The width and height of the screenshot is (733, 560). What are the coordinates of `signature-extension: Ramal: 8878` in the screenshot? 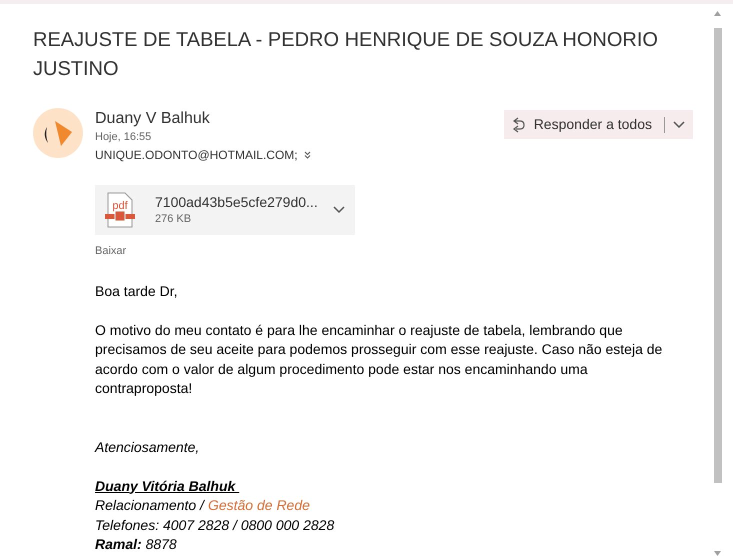 It's located at (136, 544).